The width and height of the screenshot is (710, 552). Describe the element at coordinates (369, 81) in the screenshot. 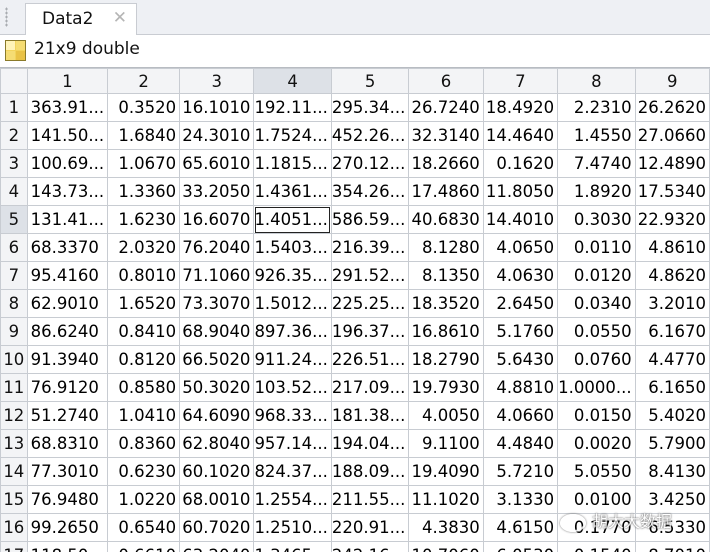

I see `column-header: 5` at that location.